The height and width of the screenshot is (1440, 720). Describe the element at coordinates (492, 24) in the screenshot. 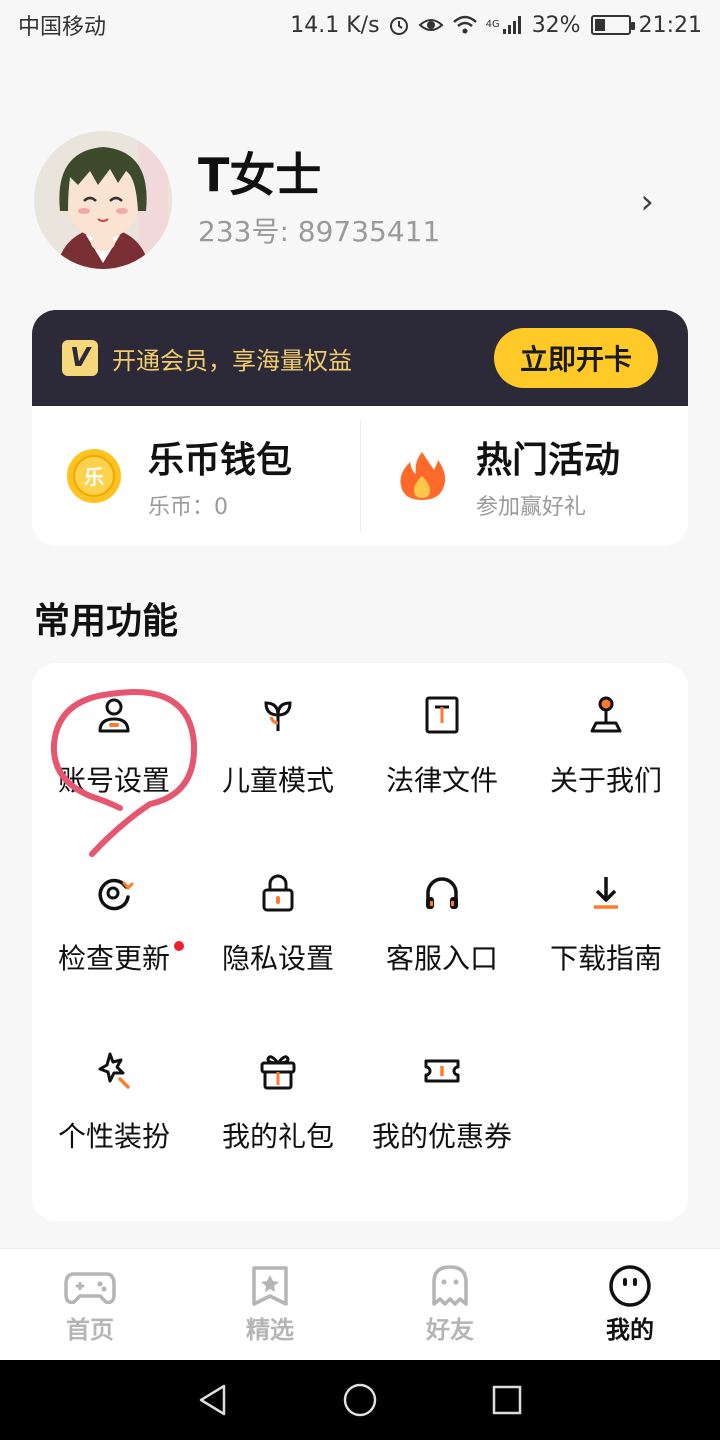

I see `network-type: 4G` at that location.